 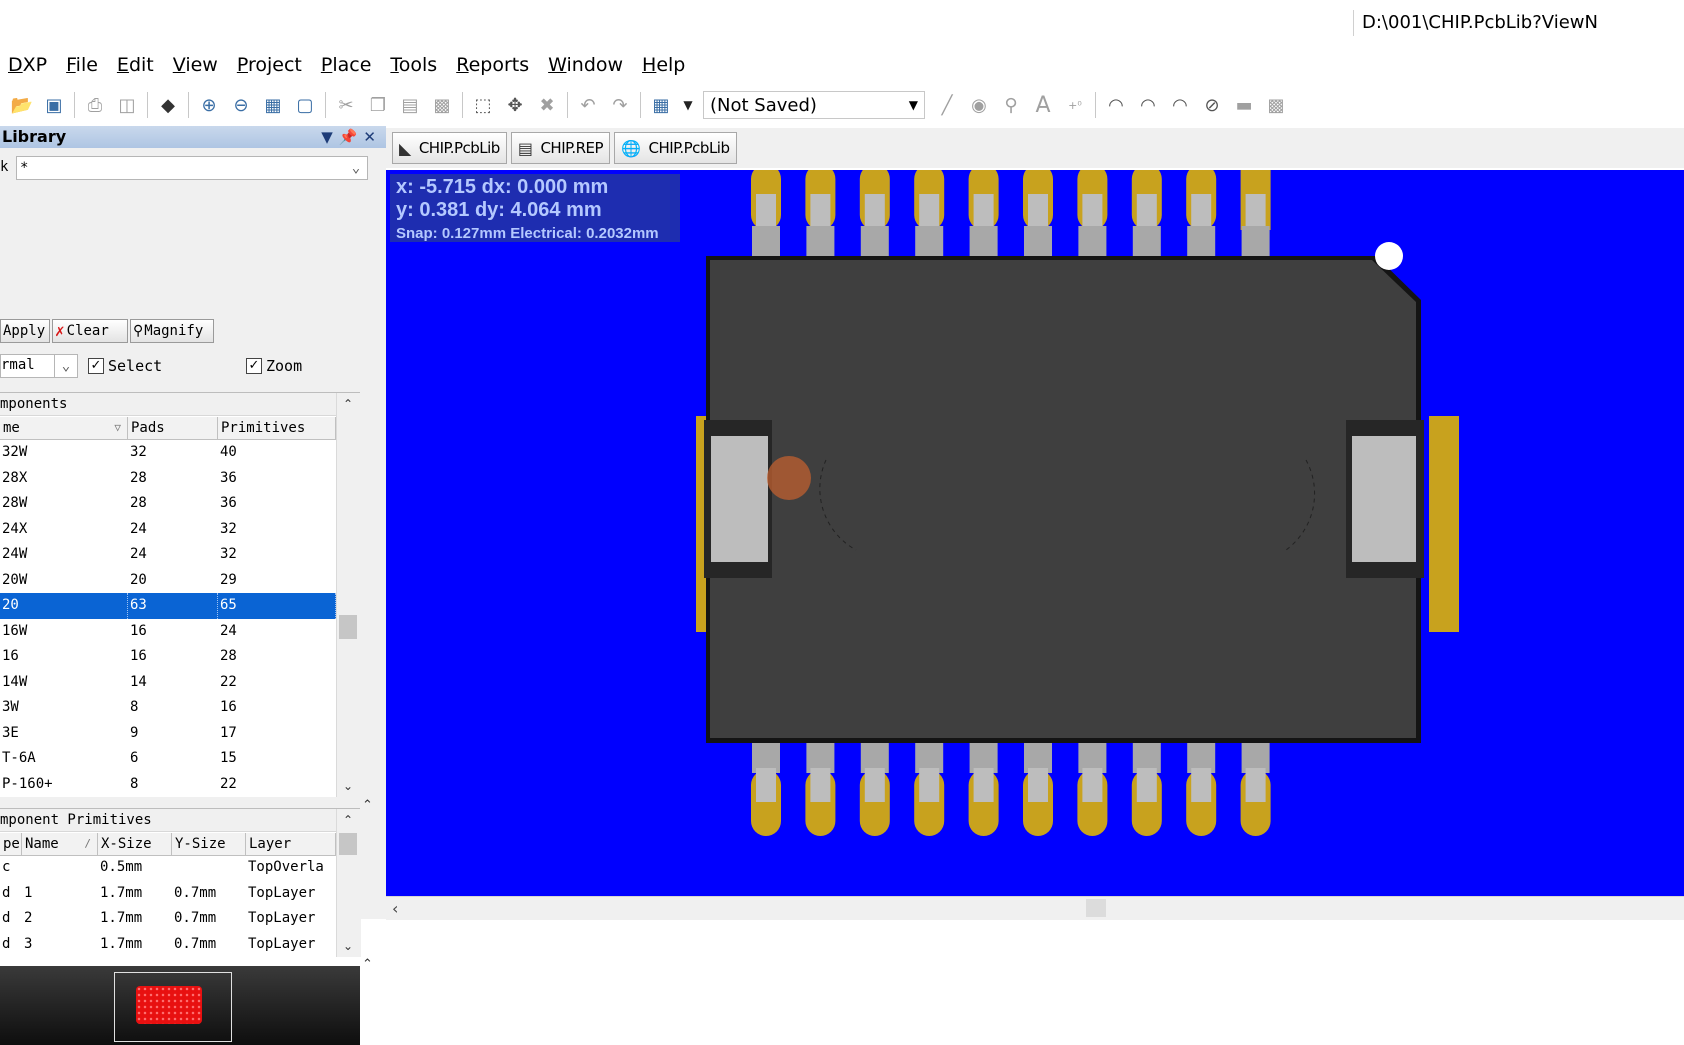 What do you see at coordinates (192, 168) in the screenshot?
I see `mask-input: * ⌄` at bounding box center [192, 168].